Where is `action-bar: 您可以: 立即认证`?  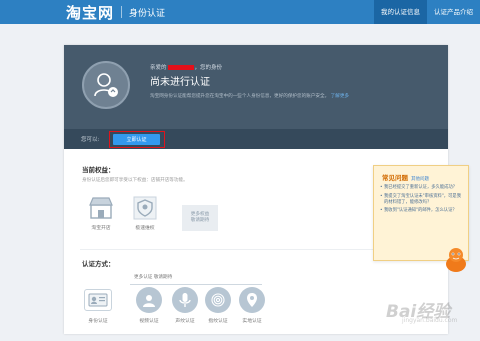 action-bar: 您可以: 立即认证 is located at coordinates (256, 139).